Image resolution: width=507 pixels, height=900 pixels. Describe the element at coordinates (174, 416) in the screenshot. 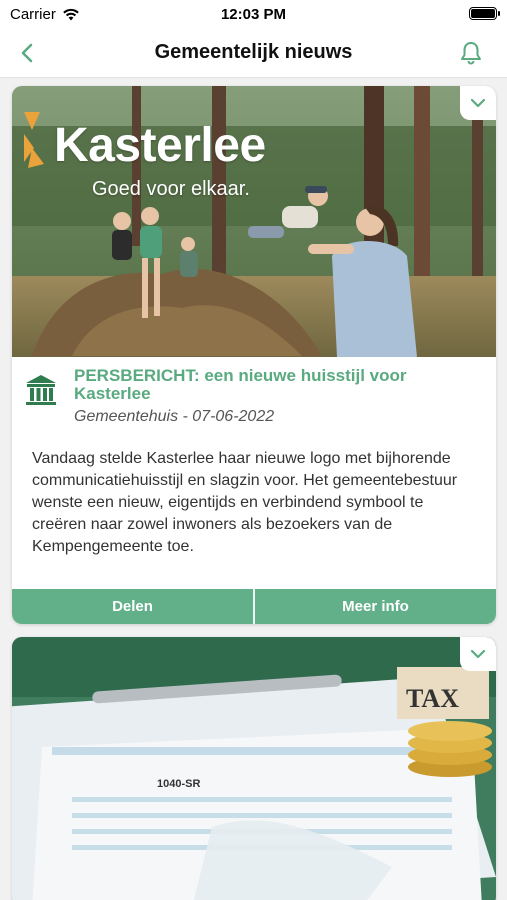

I see `news-card-meta: Gemeentehuis - 07-06-2022` at that location.